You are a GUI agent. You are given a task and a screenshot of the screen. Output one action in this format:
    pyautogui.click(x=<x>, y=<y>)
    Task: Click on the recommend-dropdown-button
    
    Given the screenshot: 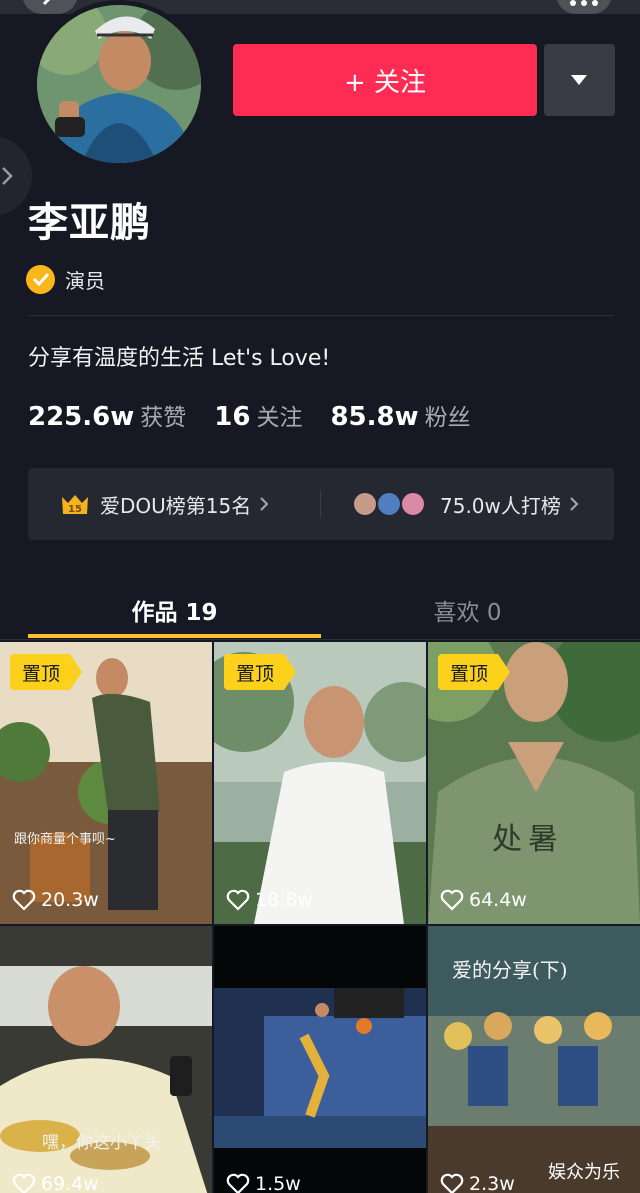 What is the action you would take?
    pyautogui.click(x=579, y=80)
    